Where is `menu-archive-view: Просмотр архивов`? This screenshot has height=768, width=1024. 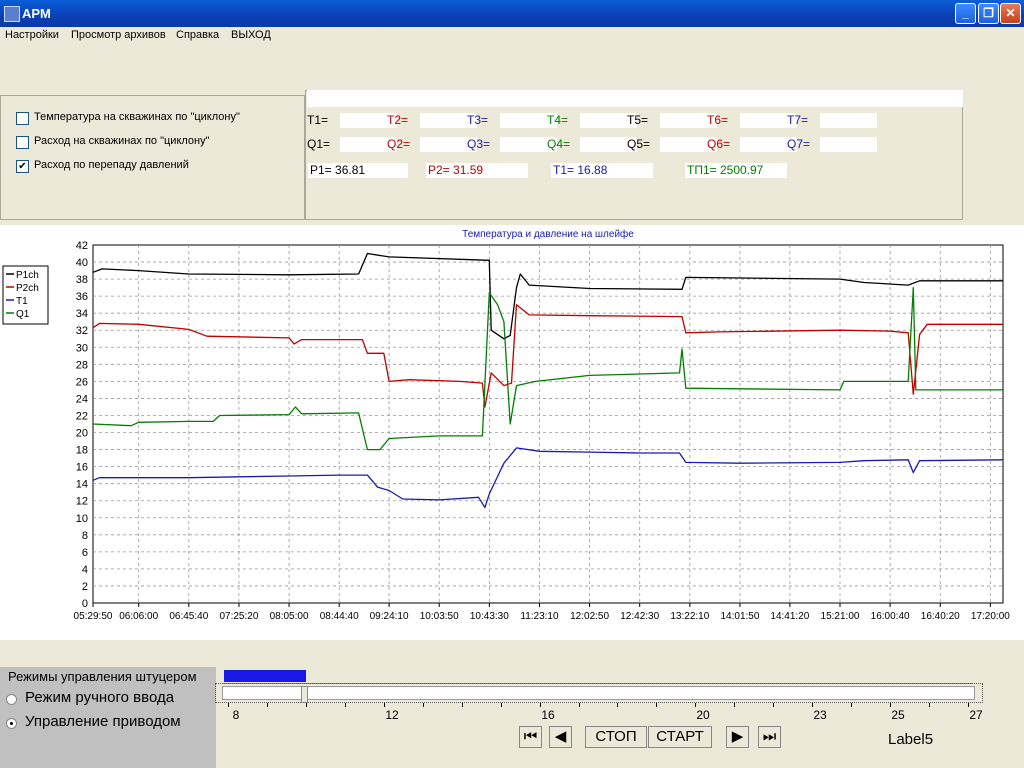
menu-archive-view: Просмотр архивов is located at coordinates (118, 35).